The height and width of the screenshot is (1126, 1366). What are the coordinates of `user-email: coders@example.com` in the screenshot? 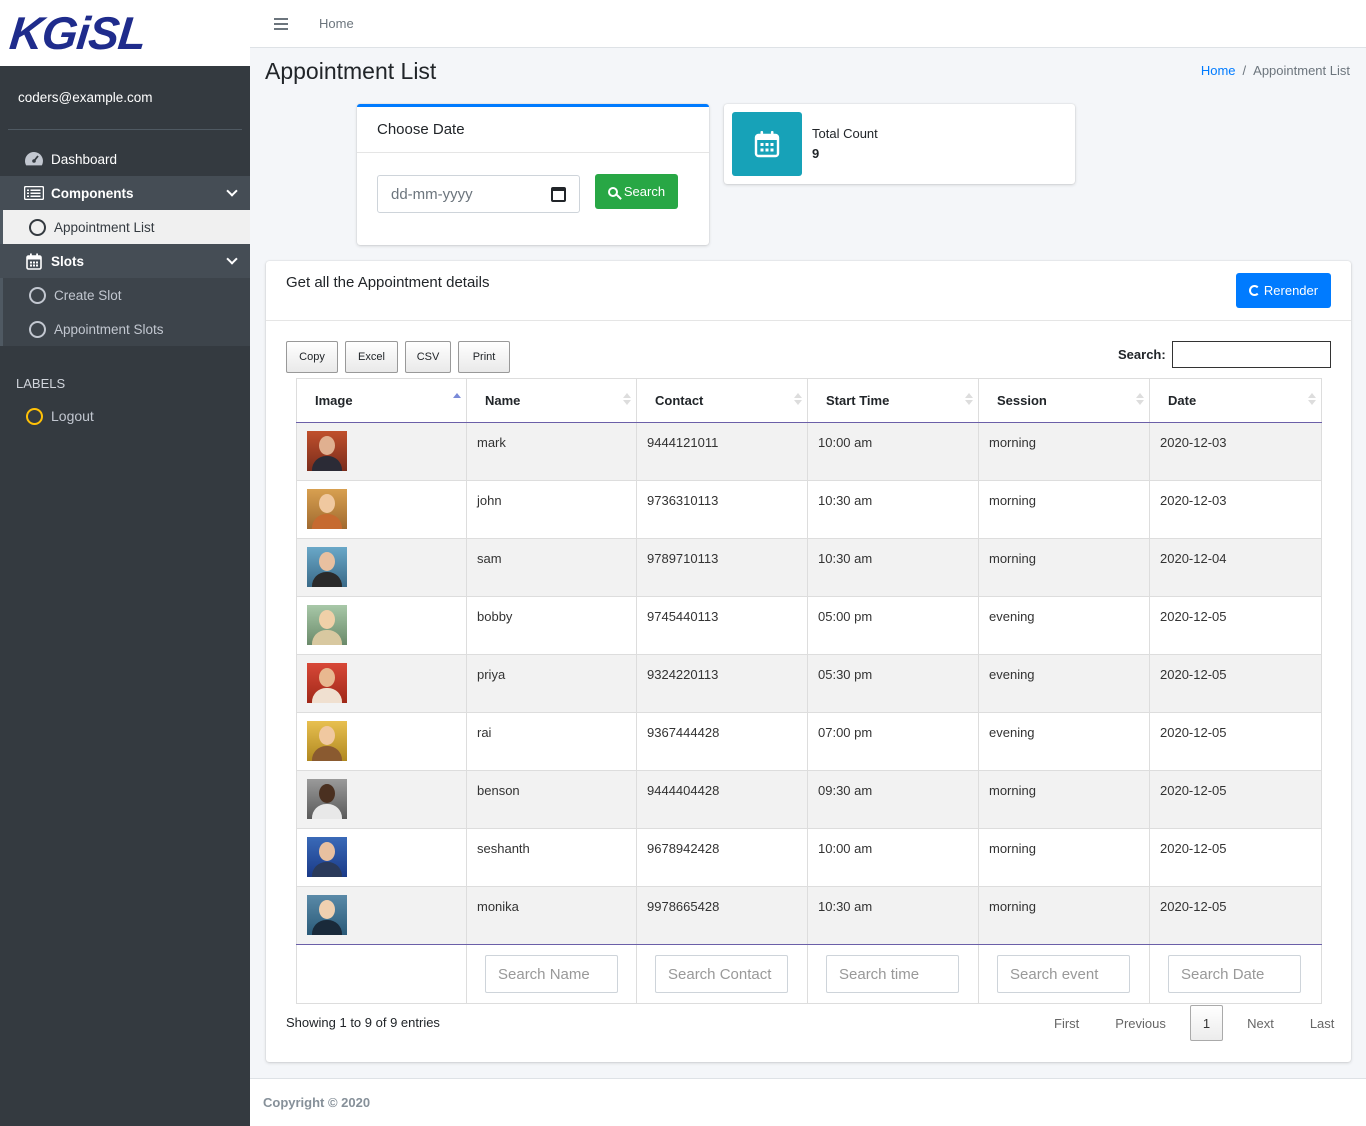 It's located at (125, 98).